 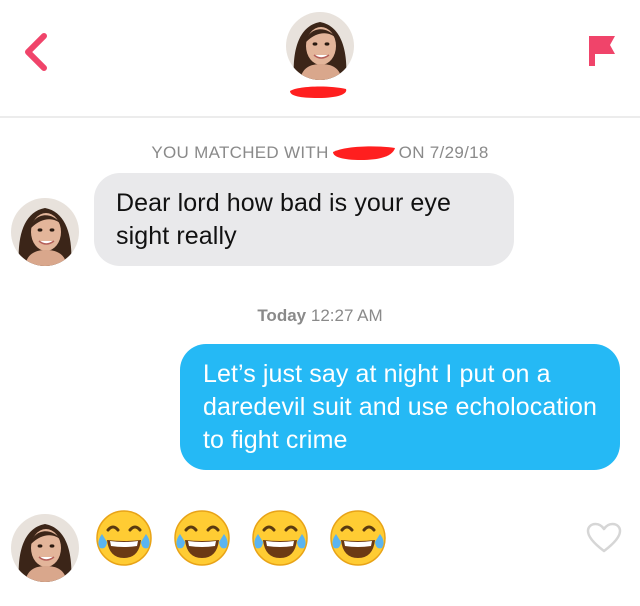 What do you see at coordinates (364, 153) in the screenshot?
I see `match-name-redaction` at bounding box center [364, 153].